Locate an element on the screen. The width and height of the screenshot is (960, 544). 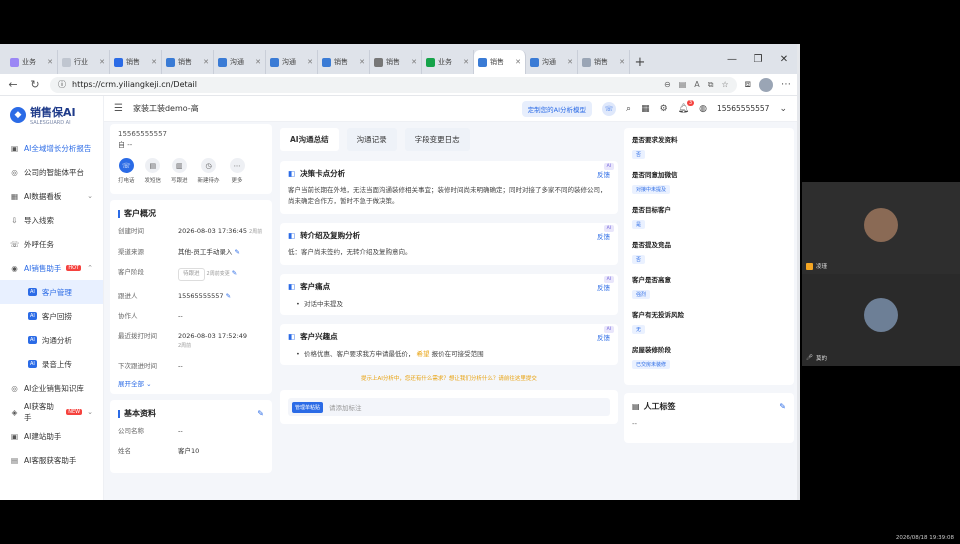
attribute-item: 是否同意加微信 对接中未提及 is located at coordinates (655, 182).